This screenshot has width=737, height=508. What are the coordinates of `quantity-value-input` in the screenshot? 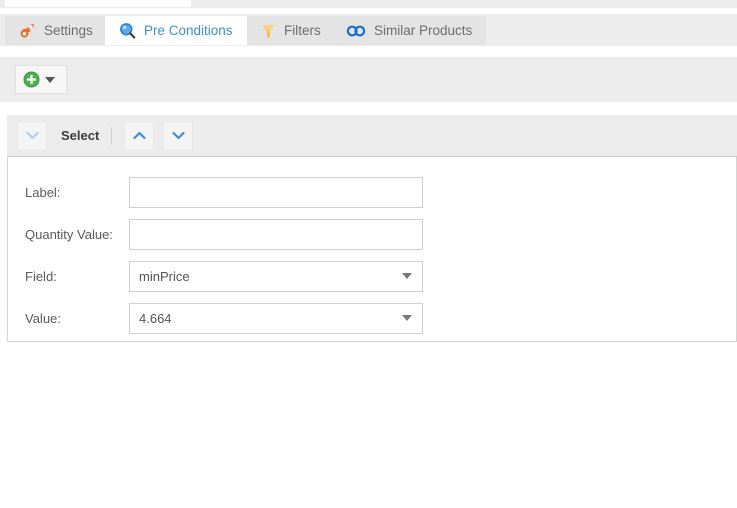 It's located at (276, 234).